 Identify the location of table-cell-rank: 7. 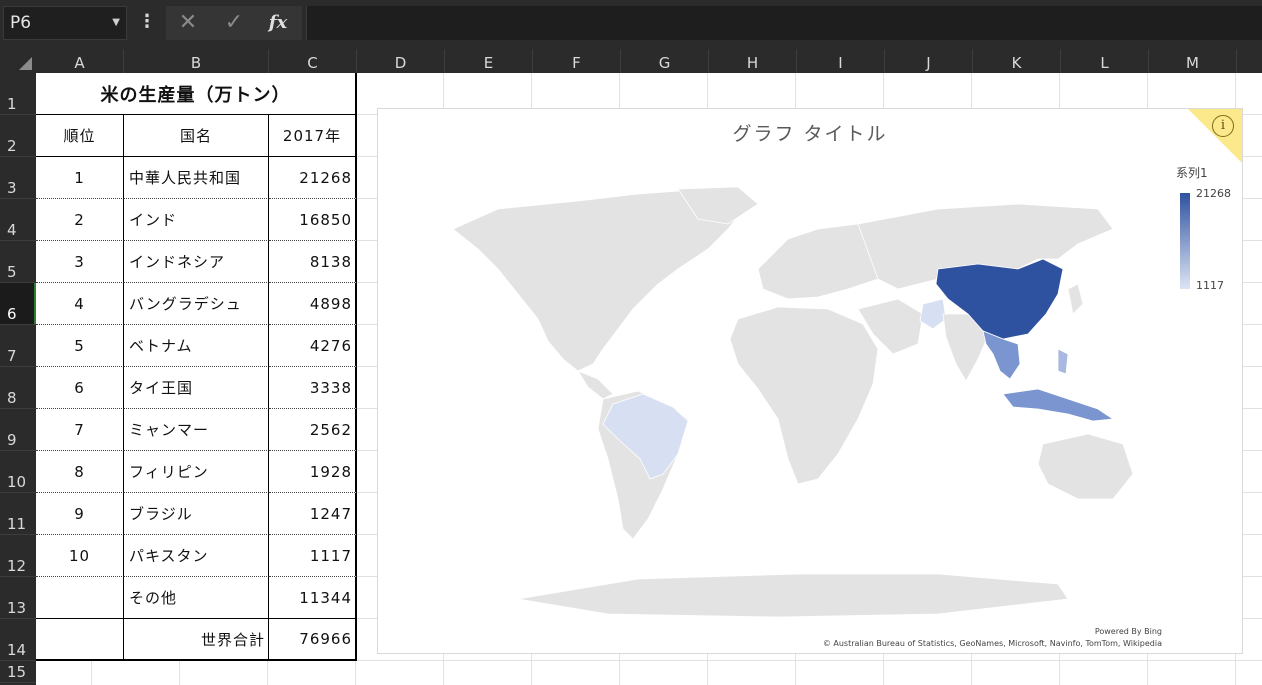
(80, 430).